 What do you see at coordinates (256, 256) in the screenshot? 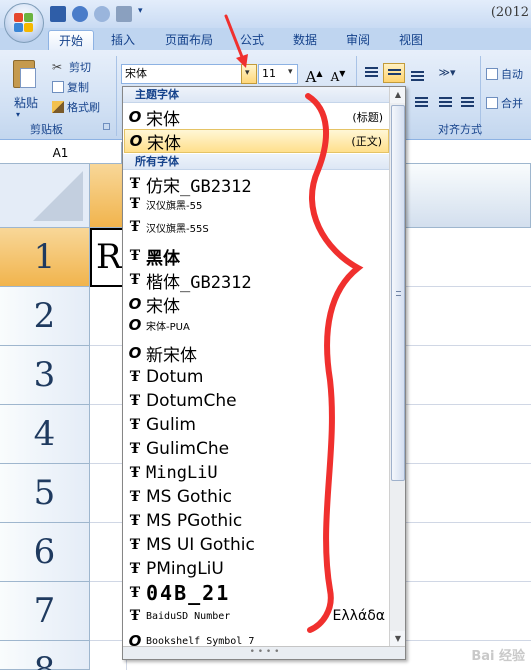
I see `list-item: Ŧ 黑体` at bounding box center [256, 256].